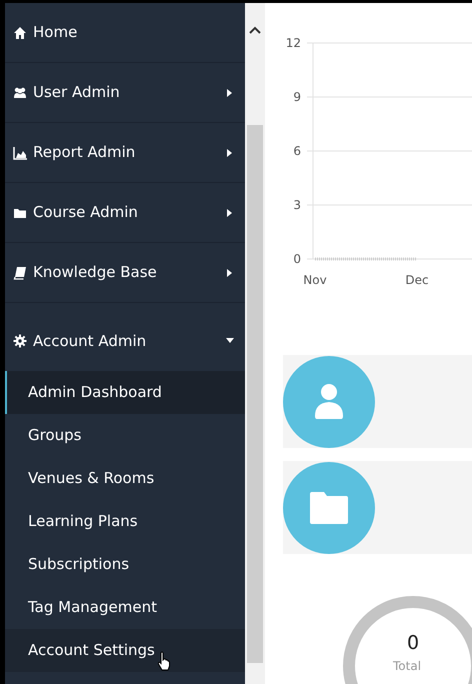 The height and width of the screenshot is (684, 472). Describe the element at coordinates (329, 507) in the screenshot. I see `folder-icon` at that location.